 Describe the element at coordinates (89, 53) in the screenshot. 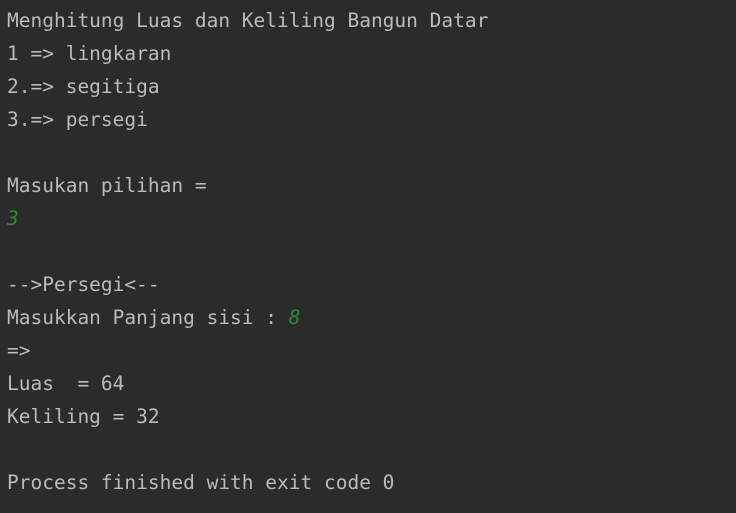

I see `menu-option-lingkaran: 1 => lingkaran` at that location.